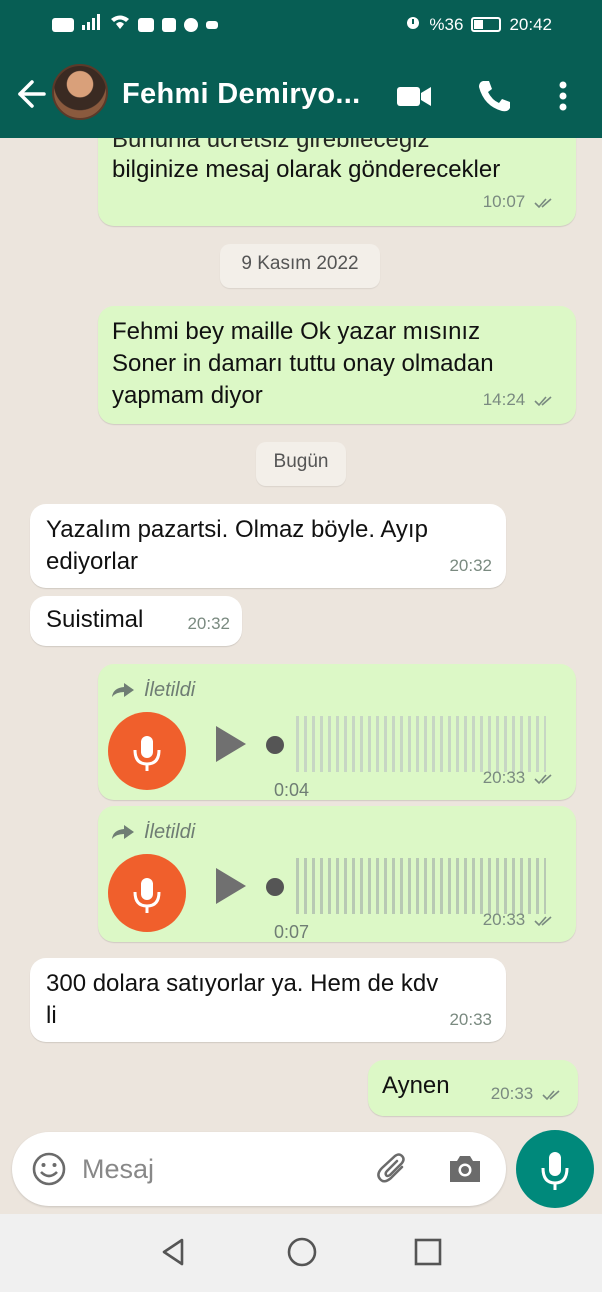  What do you see at coordinates (146, 24) in the screenshot?
I see `notification-icon` at bounding box center [146, 24].